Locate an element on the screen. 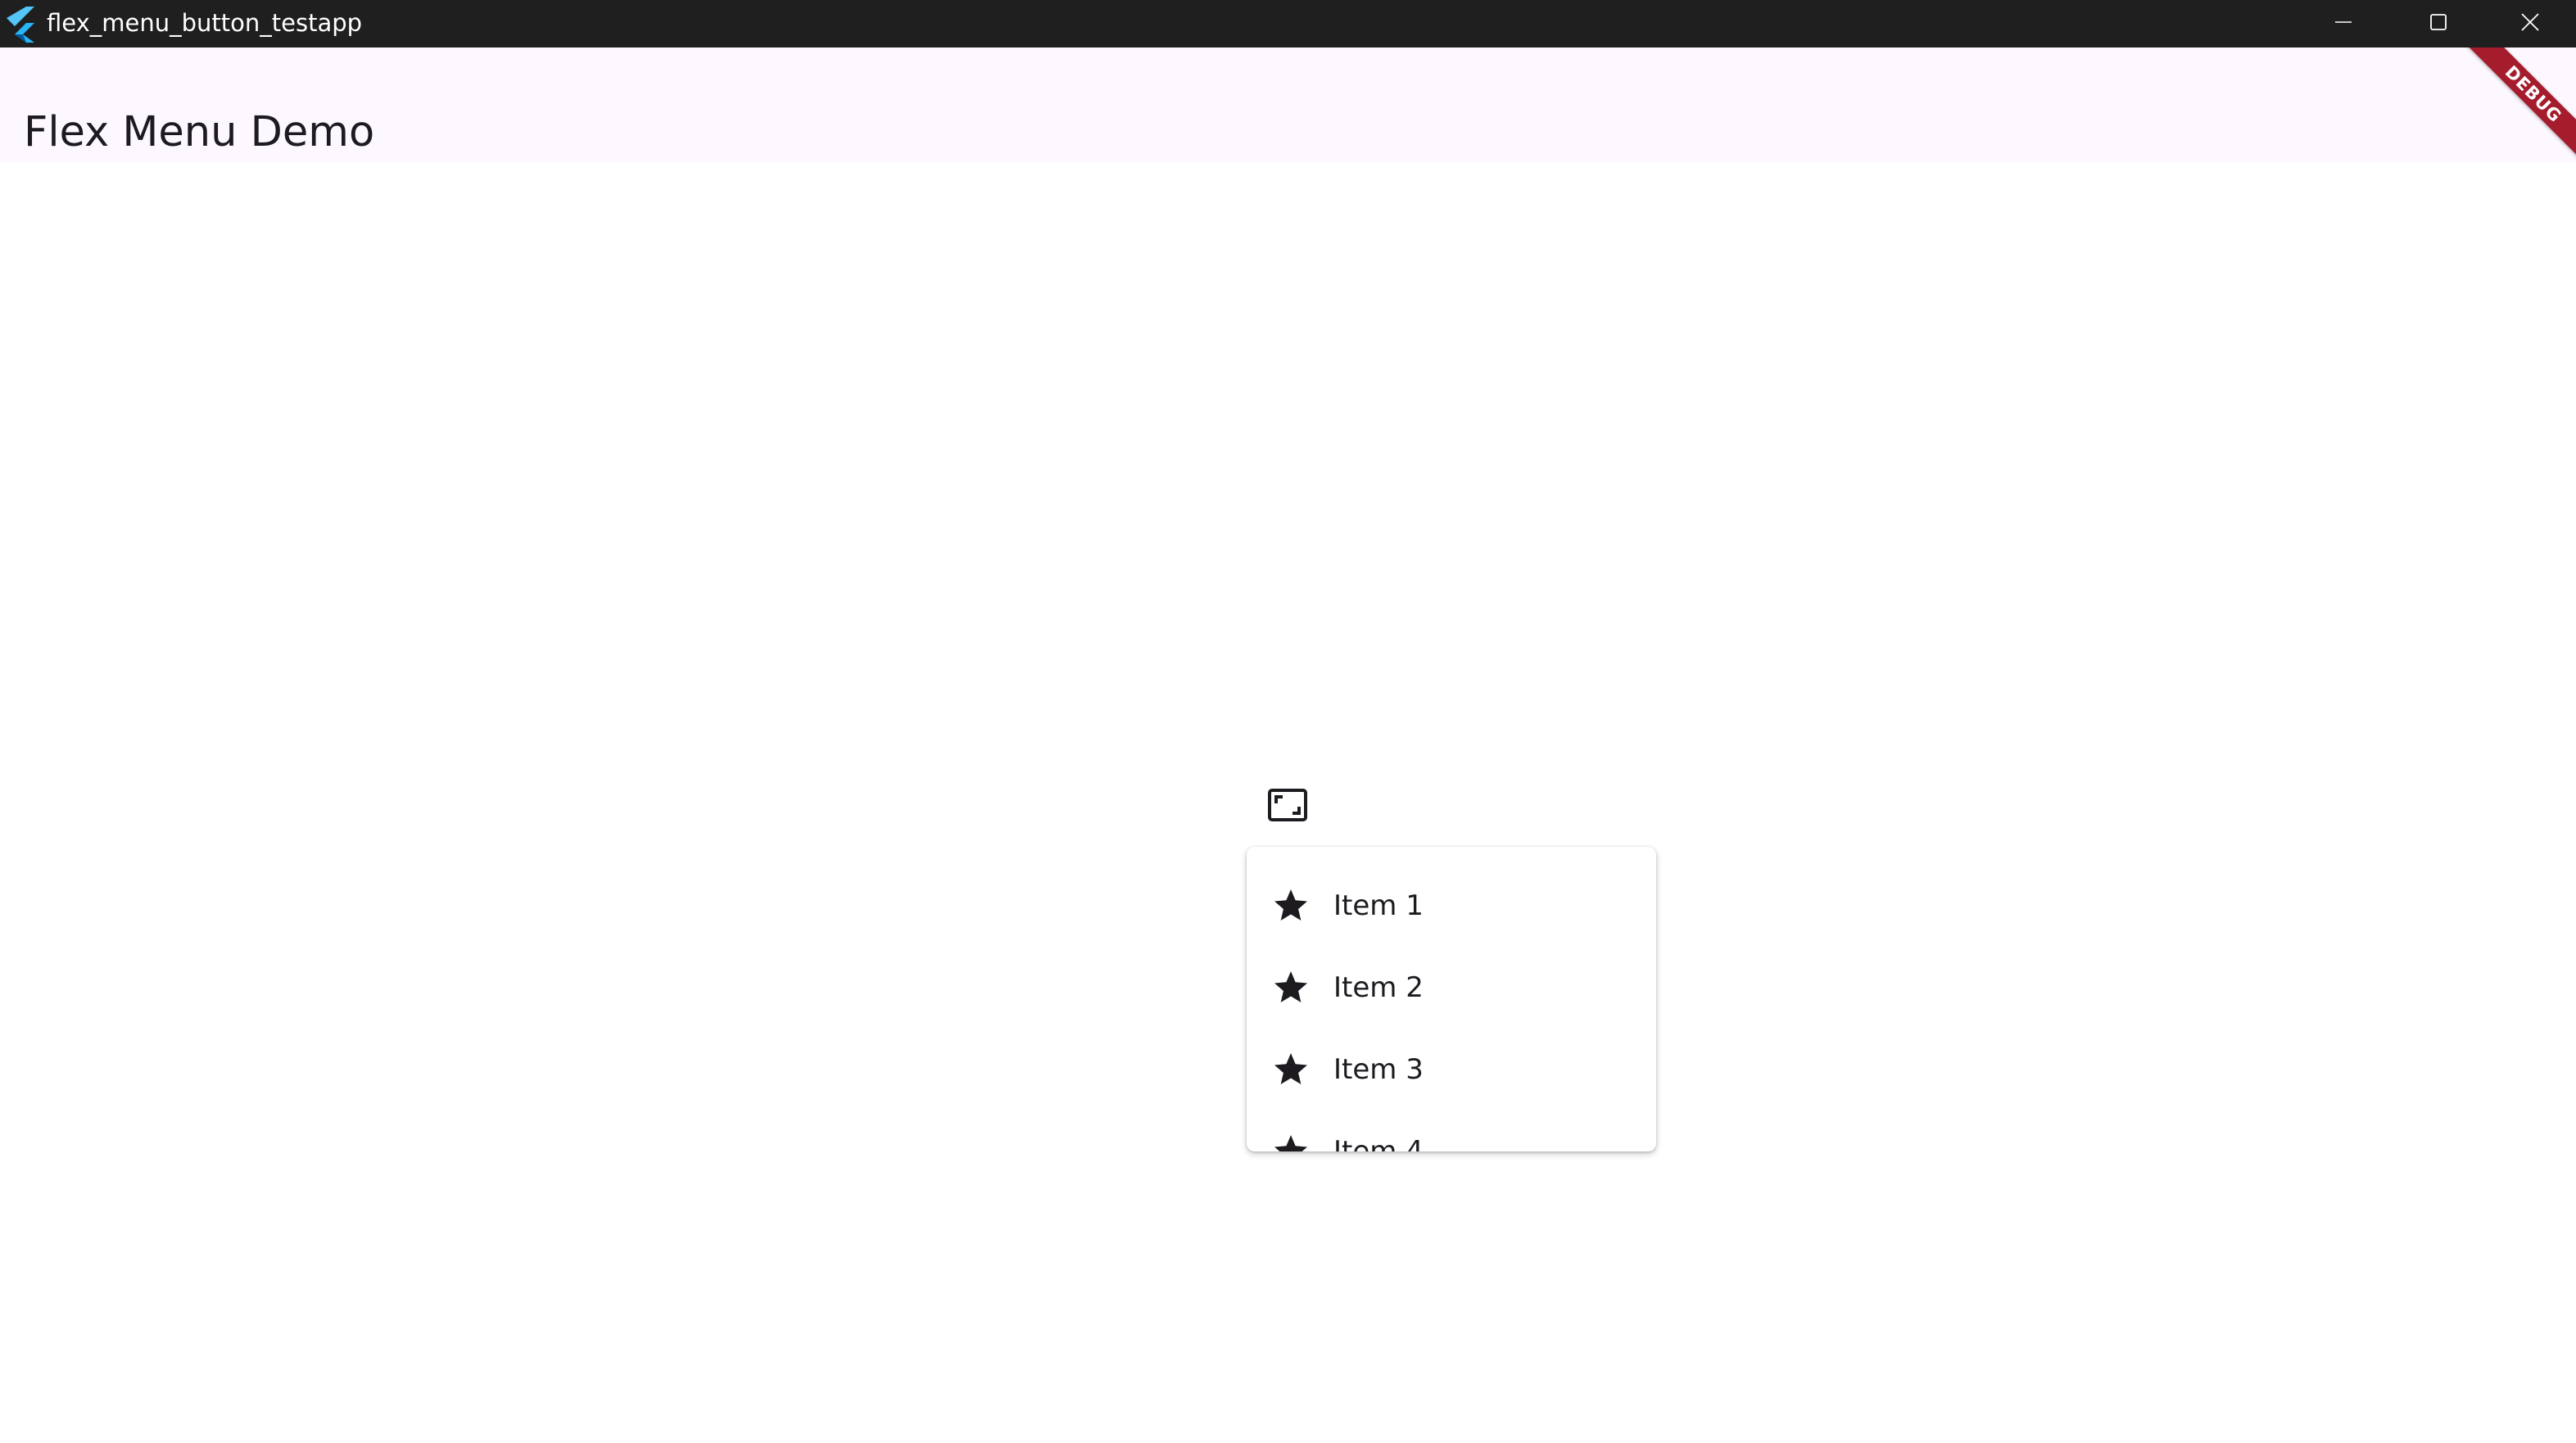 This screenshot has height=1443, width=2576. dropdown-menu: Item 1 Item 2 Item 3 Item 4 is located at coordinates (1451, 999).